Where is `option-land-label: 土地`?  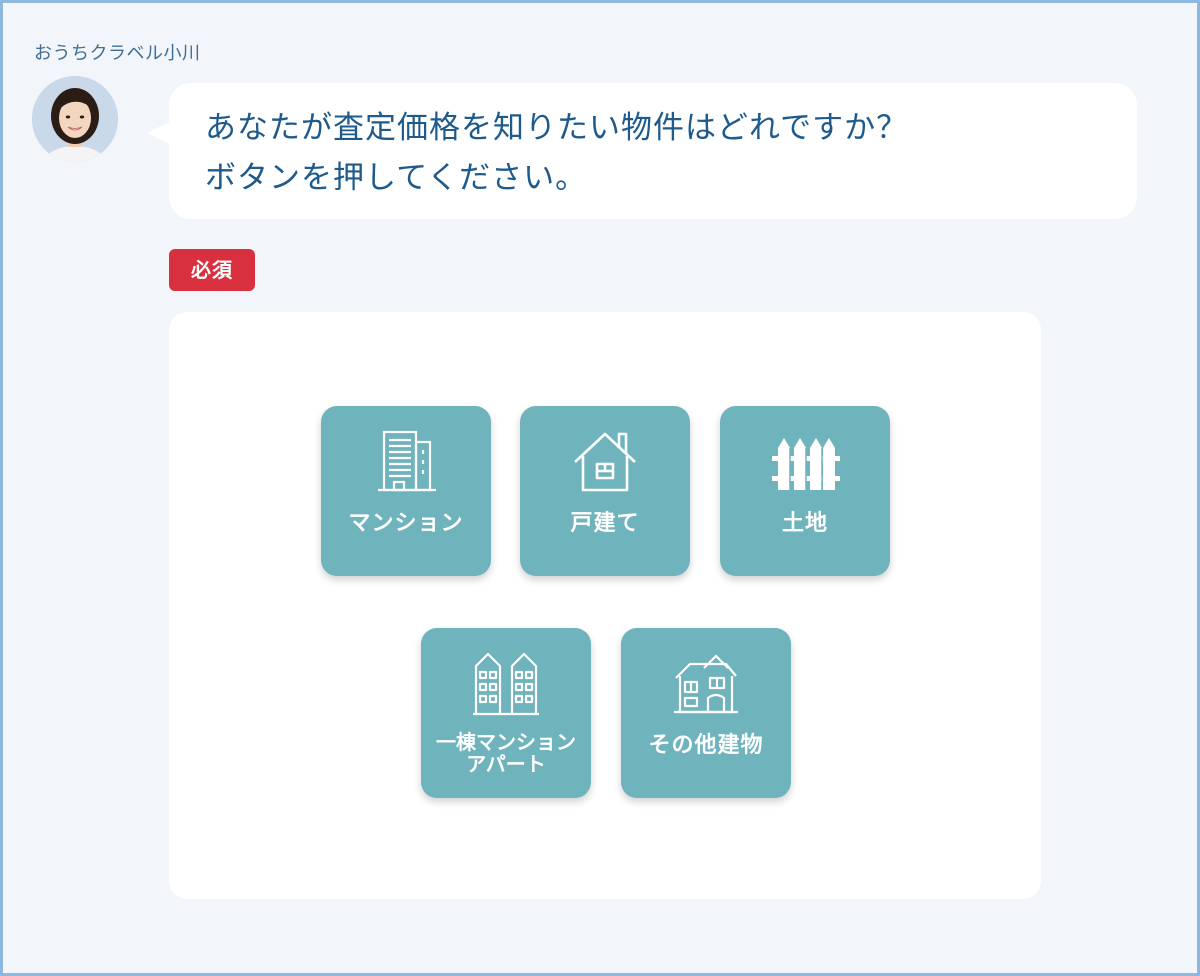
option-land-label: 土地 is located at coordinates (804, 523).